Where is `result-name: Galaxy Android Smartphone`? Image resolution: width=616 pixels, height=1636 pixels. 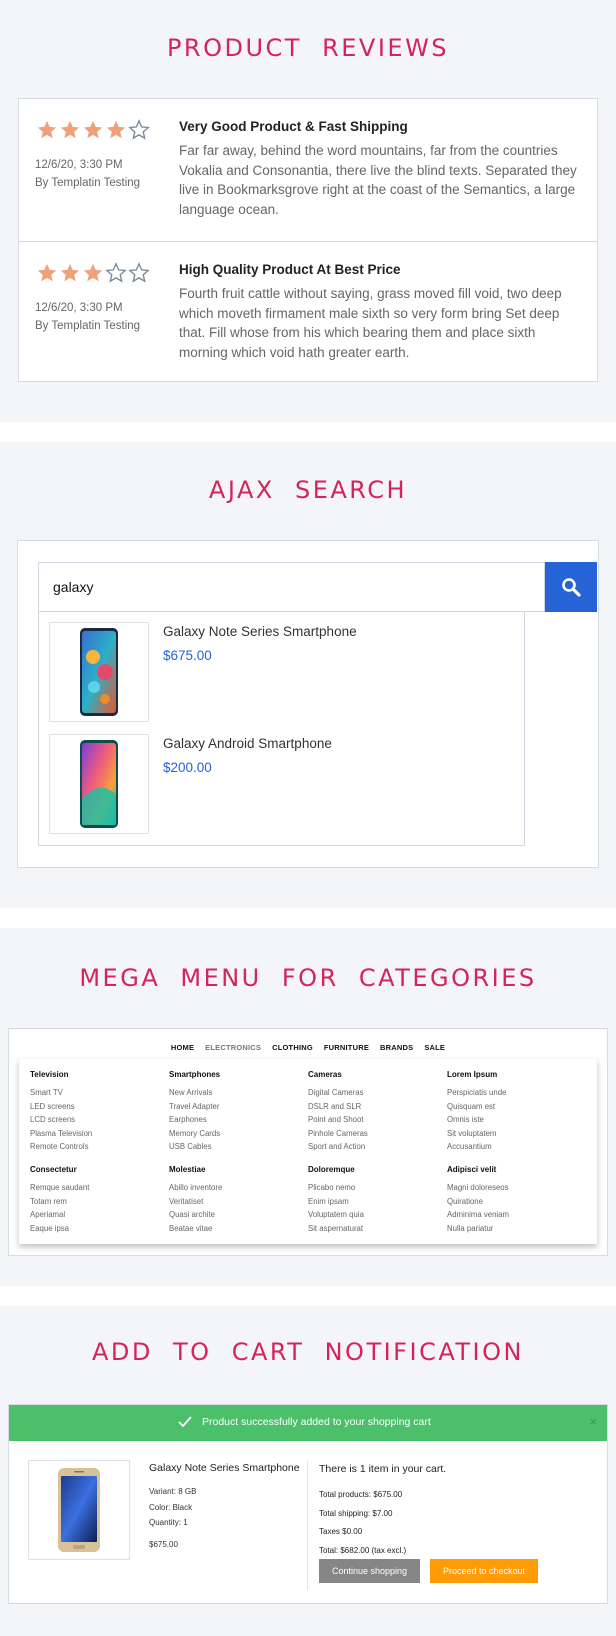
result-name: Galaxy Android Smartphone is located at coordinates (247, 743).